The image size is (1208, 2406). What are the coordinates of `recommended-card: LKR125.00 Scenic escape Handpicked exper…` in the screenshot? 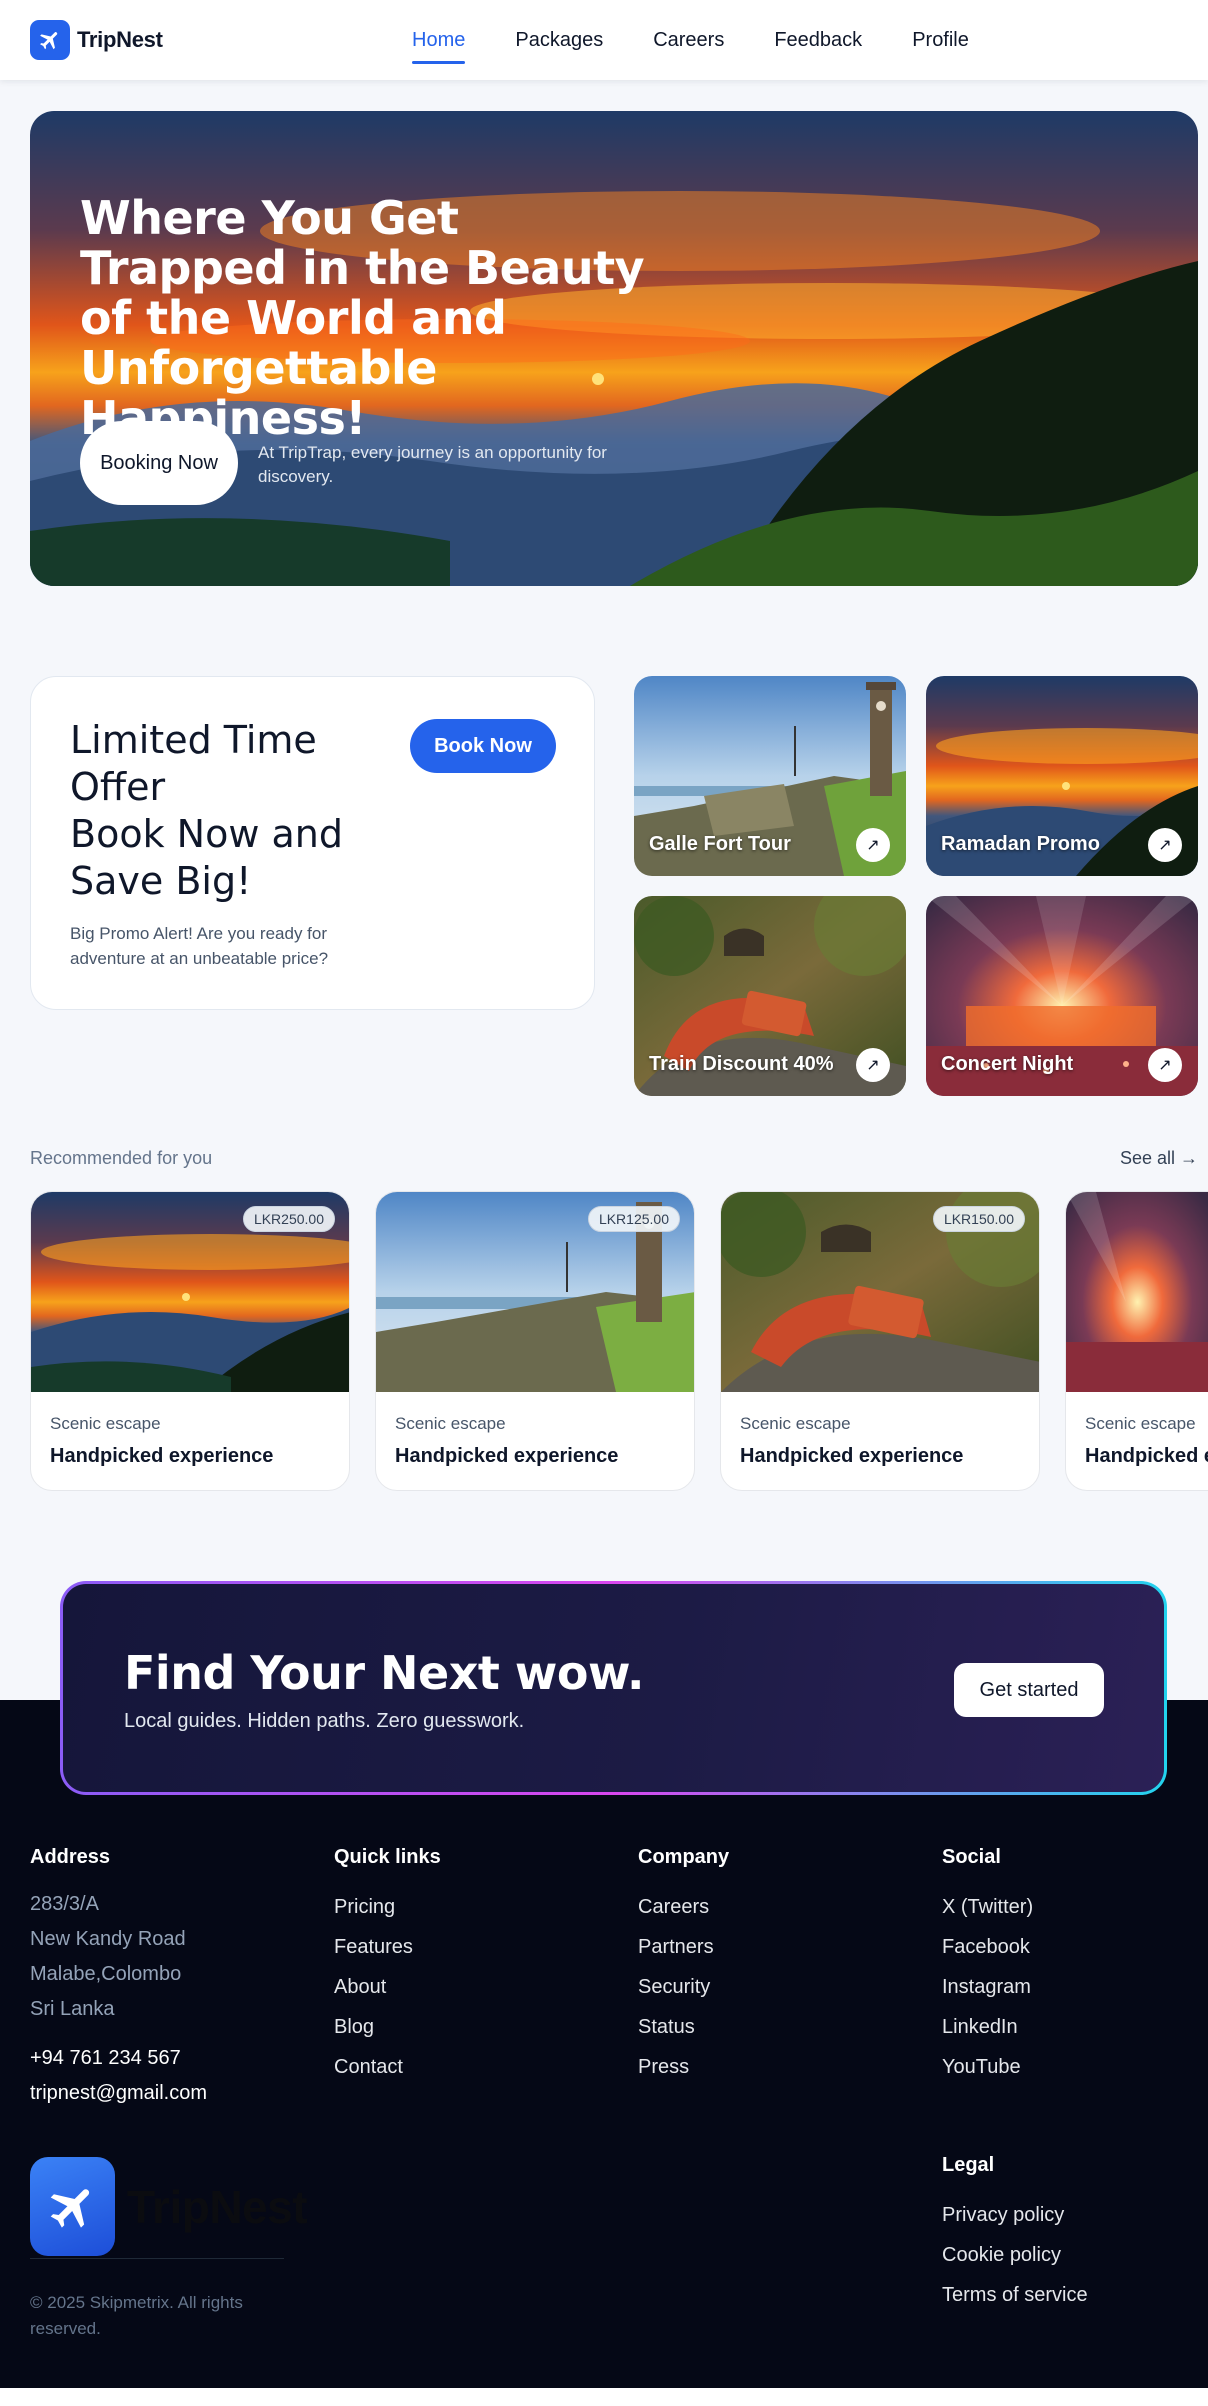 It's located at (535, 1341).